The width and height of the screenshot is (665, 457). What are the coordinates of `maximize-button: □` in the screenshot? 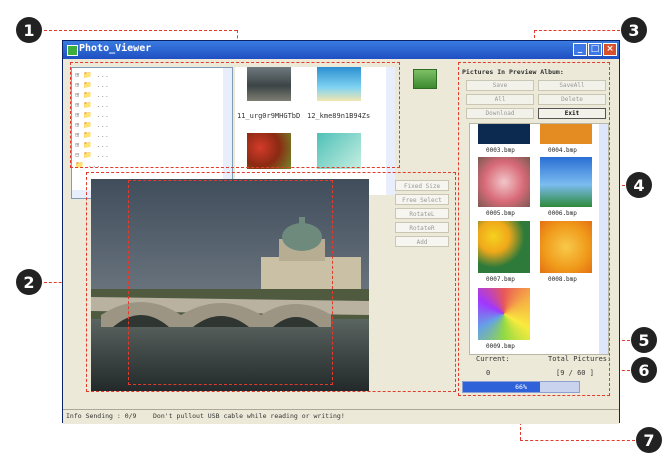 It's located at (595, 49).